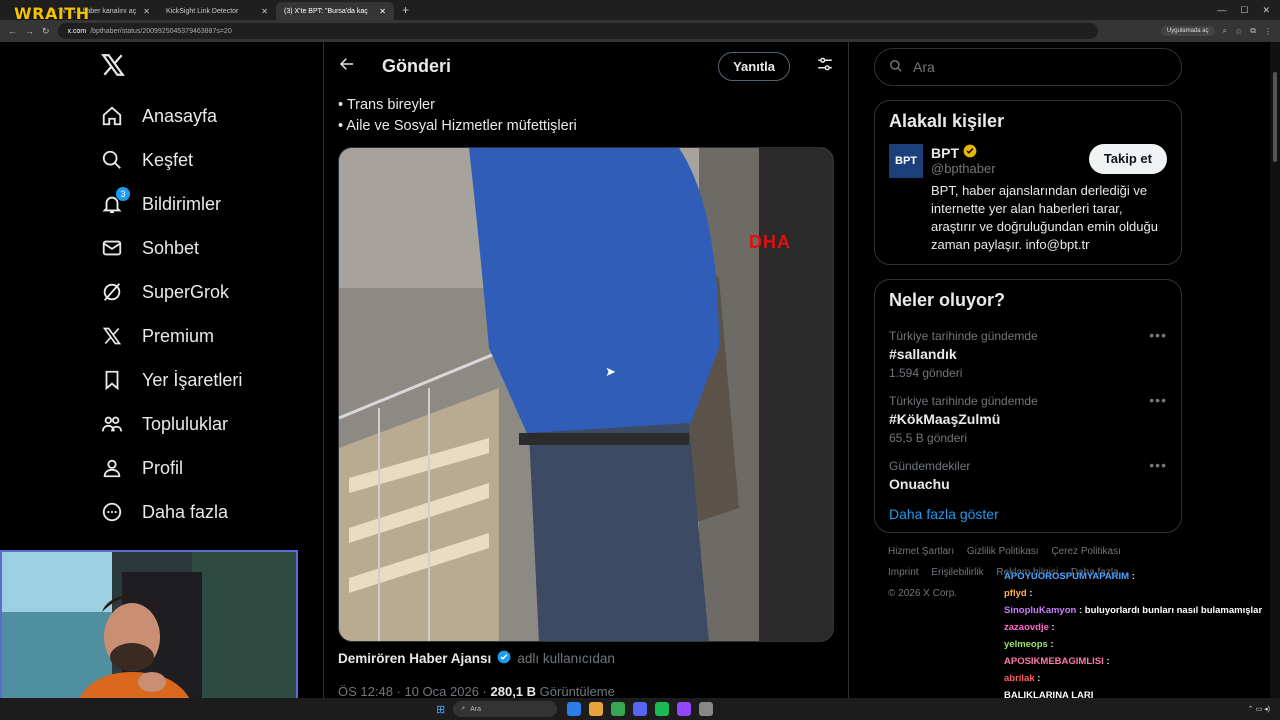  Describe the element at coordinates (1238, 31) in the screenshot. I see `star-icon: ☆` at that location.